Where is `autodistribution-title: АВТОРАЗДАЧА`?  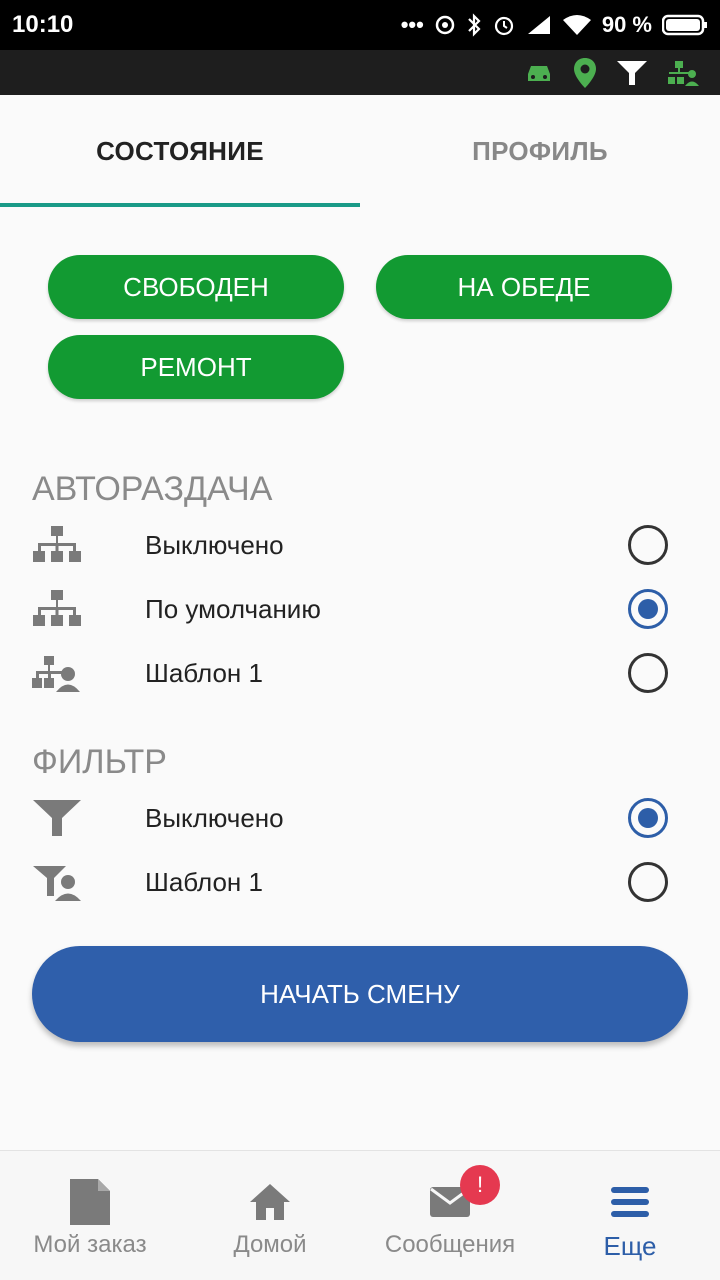 autodistribution-title: АВТОРАЗДАЧА is located at coordinates (152, 489).